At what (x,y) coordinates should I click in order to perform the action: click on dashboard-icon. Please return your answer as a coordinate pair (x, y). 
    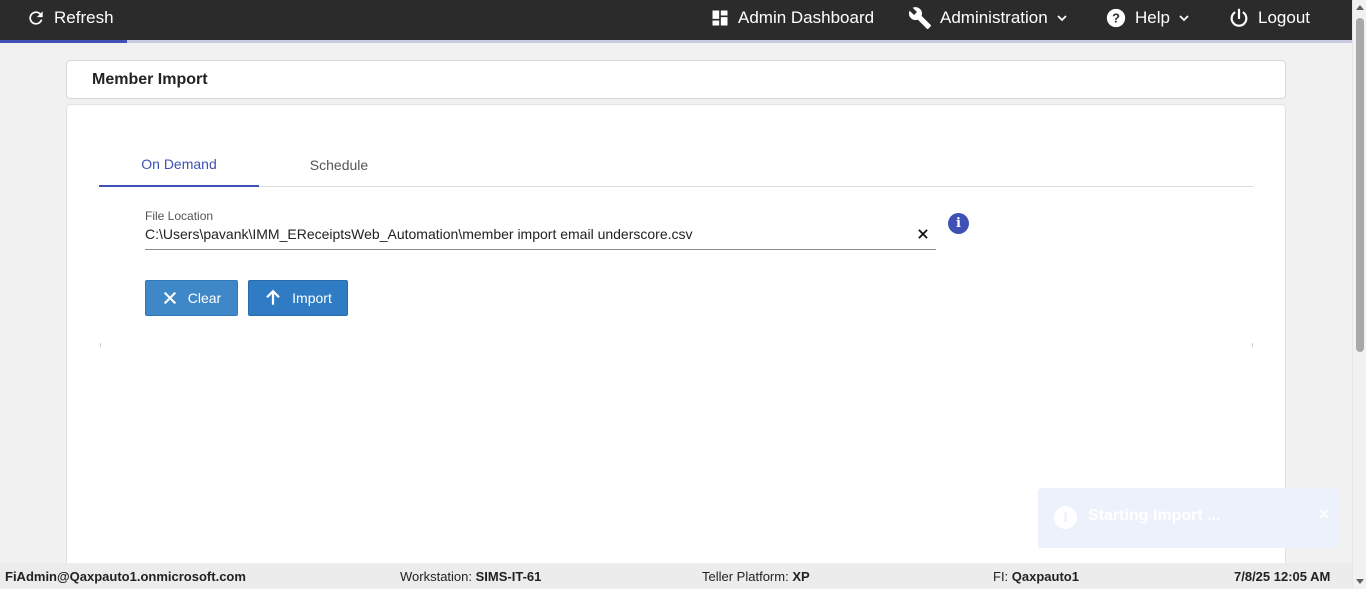
    Looking at the image, I should click on (720, 18).